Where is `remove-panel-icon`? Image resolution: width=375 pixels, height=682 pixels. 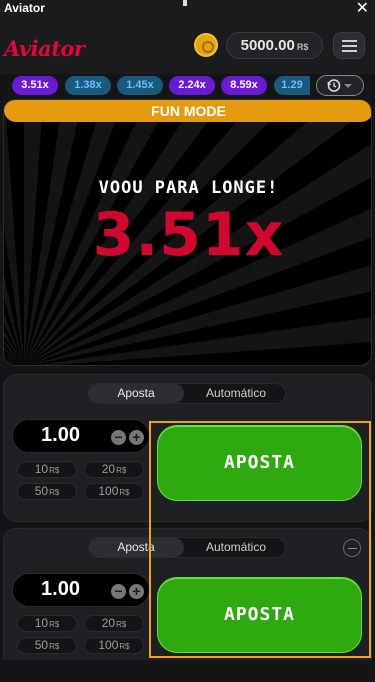 remove-panel-icon is located at coordinates (352, 548).